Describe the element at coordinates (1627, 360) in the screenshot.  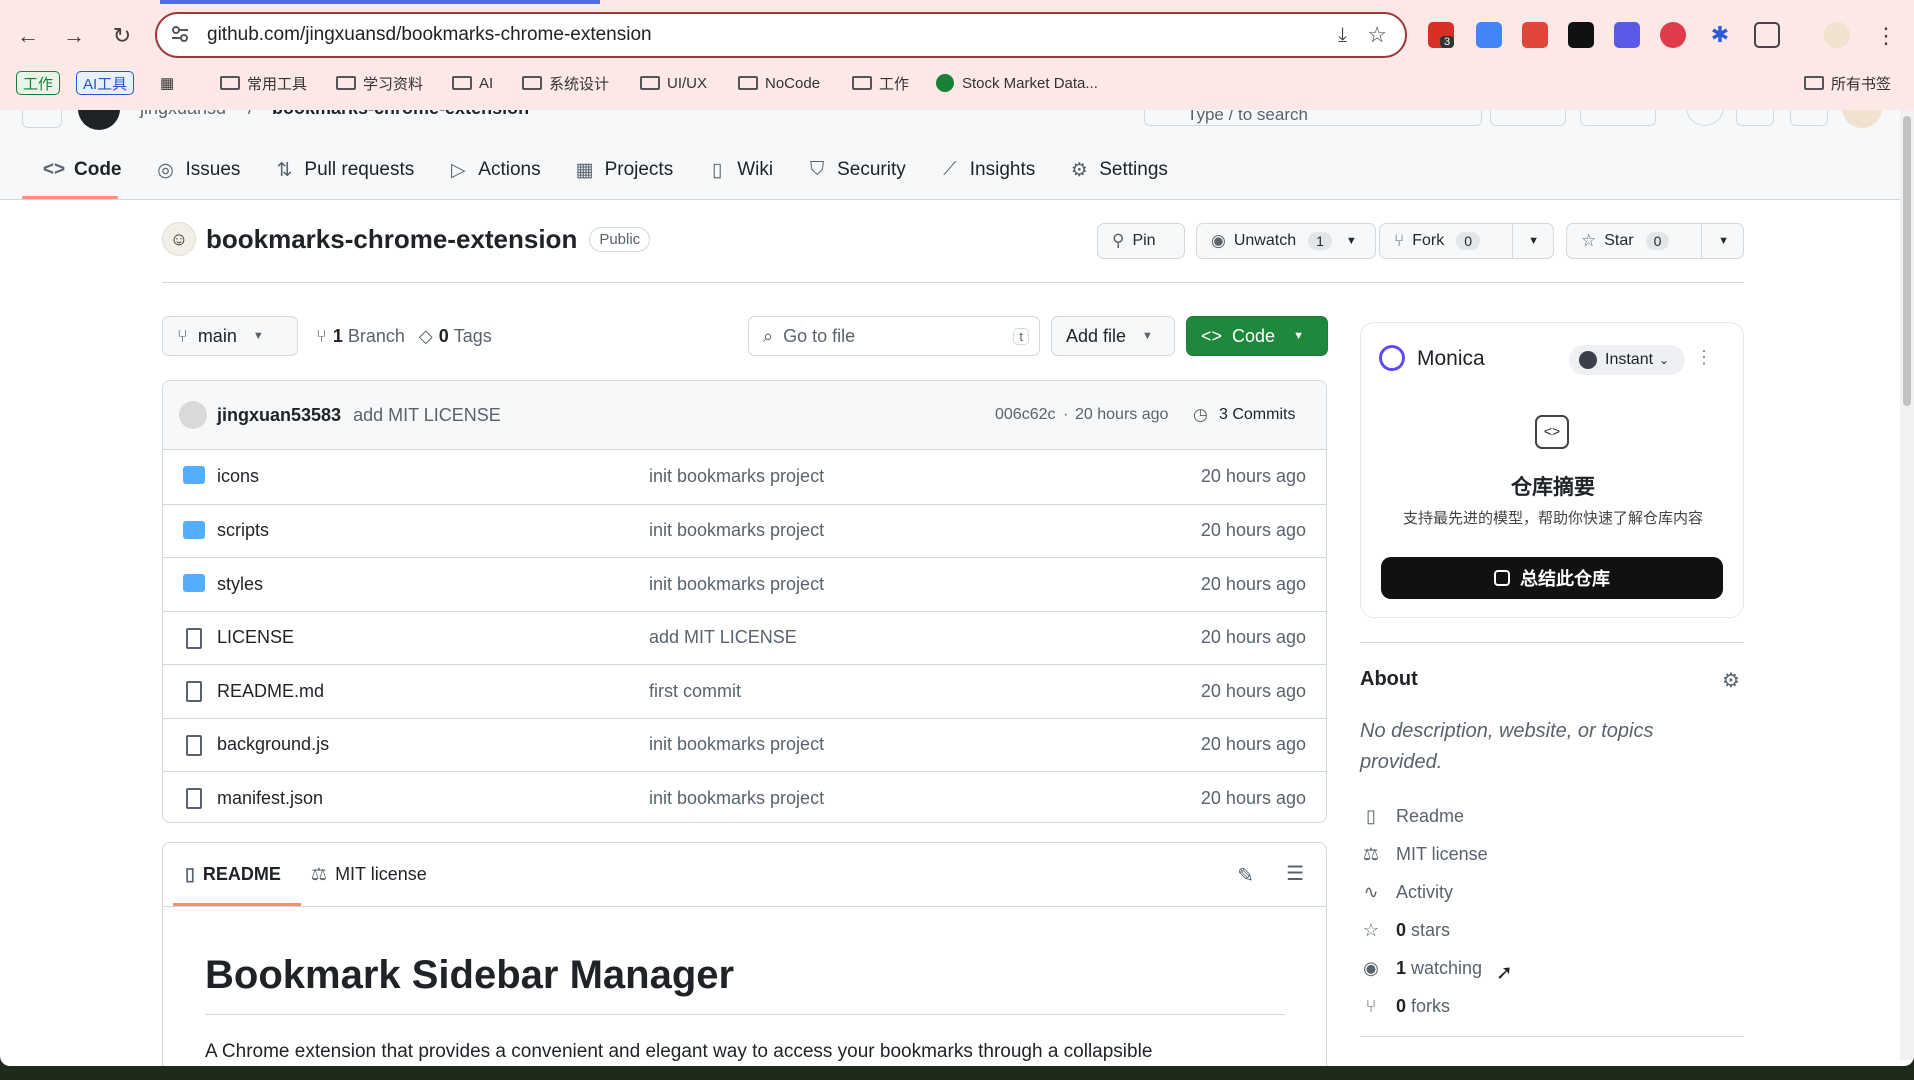
I see `mode-select: Instant ⌄` at that location.